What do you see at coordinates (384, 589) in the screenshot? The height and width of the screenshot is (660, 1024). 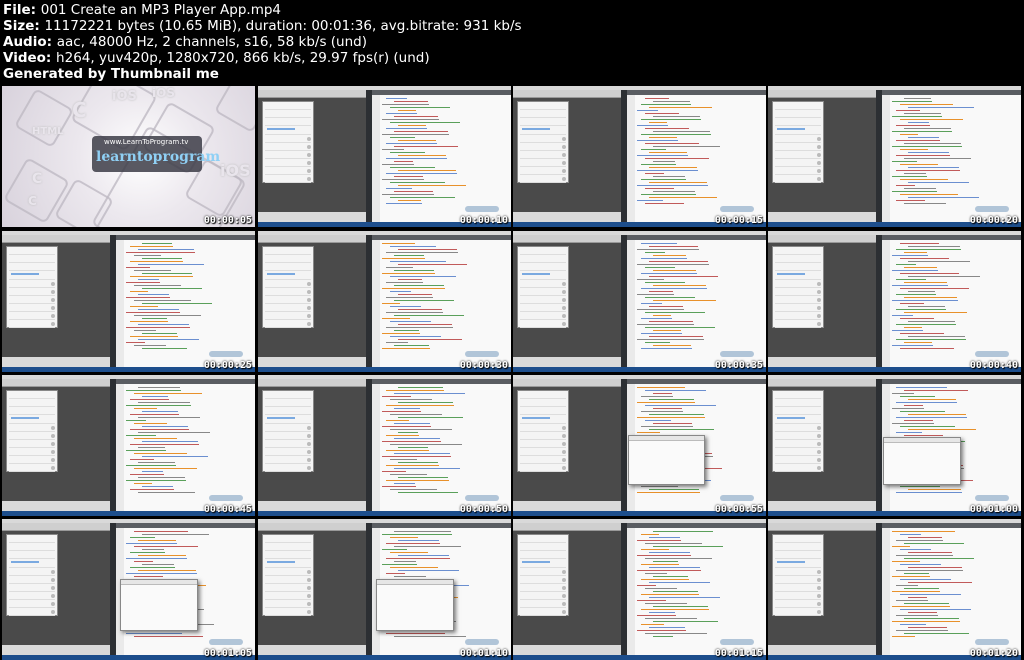 I see `video-thumbnail: 00:01:10` at bounding box center [384, 589].